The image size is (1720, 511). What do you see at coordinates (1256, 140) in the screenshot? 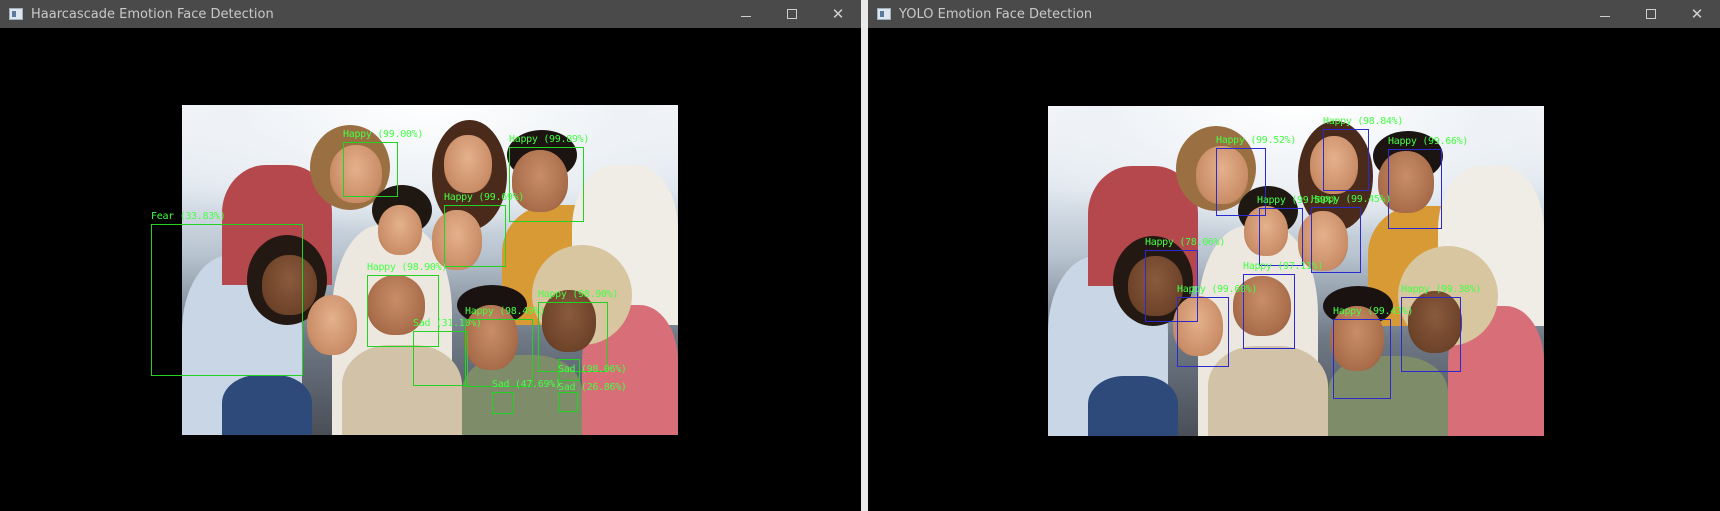
I see `detection-label: Happy (99.52%)` at bounding box center [1256, 140].